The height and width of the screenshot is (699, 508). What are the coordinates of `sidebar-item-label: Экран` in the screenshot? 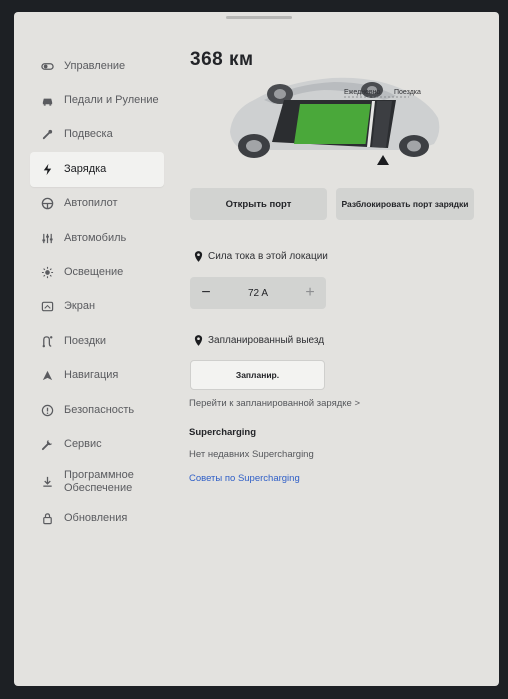 It's located at (80, 306).